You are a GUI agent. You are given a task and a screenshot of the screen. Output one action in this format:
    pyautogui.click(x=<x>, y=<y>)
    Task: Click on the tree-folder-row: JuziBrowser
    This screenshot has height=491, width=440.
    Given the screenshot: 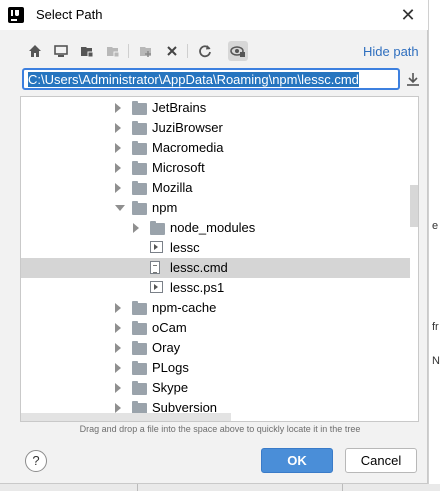 What is the action you would take?
    pyautogui.click(x=215, y=128)
    